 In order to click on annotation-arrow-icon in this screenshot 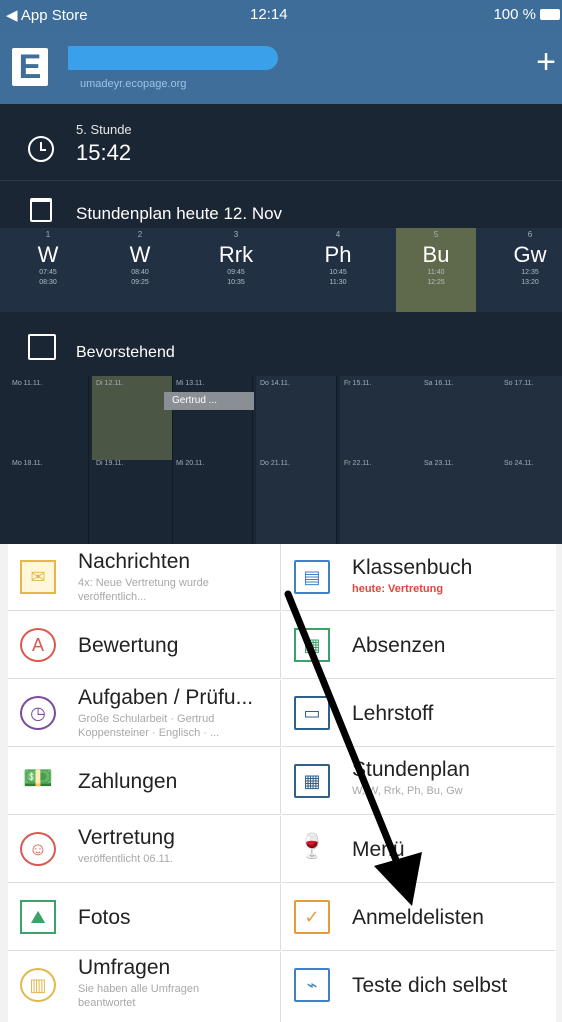, I will do `click(353, 748)`.